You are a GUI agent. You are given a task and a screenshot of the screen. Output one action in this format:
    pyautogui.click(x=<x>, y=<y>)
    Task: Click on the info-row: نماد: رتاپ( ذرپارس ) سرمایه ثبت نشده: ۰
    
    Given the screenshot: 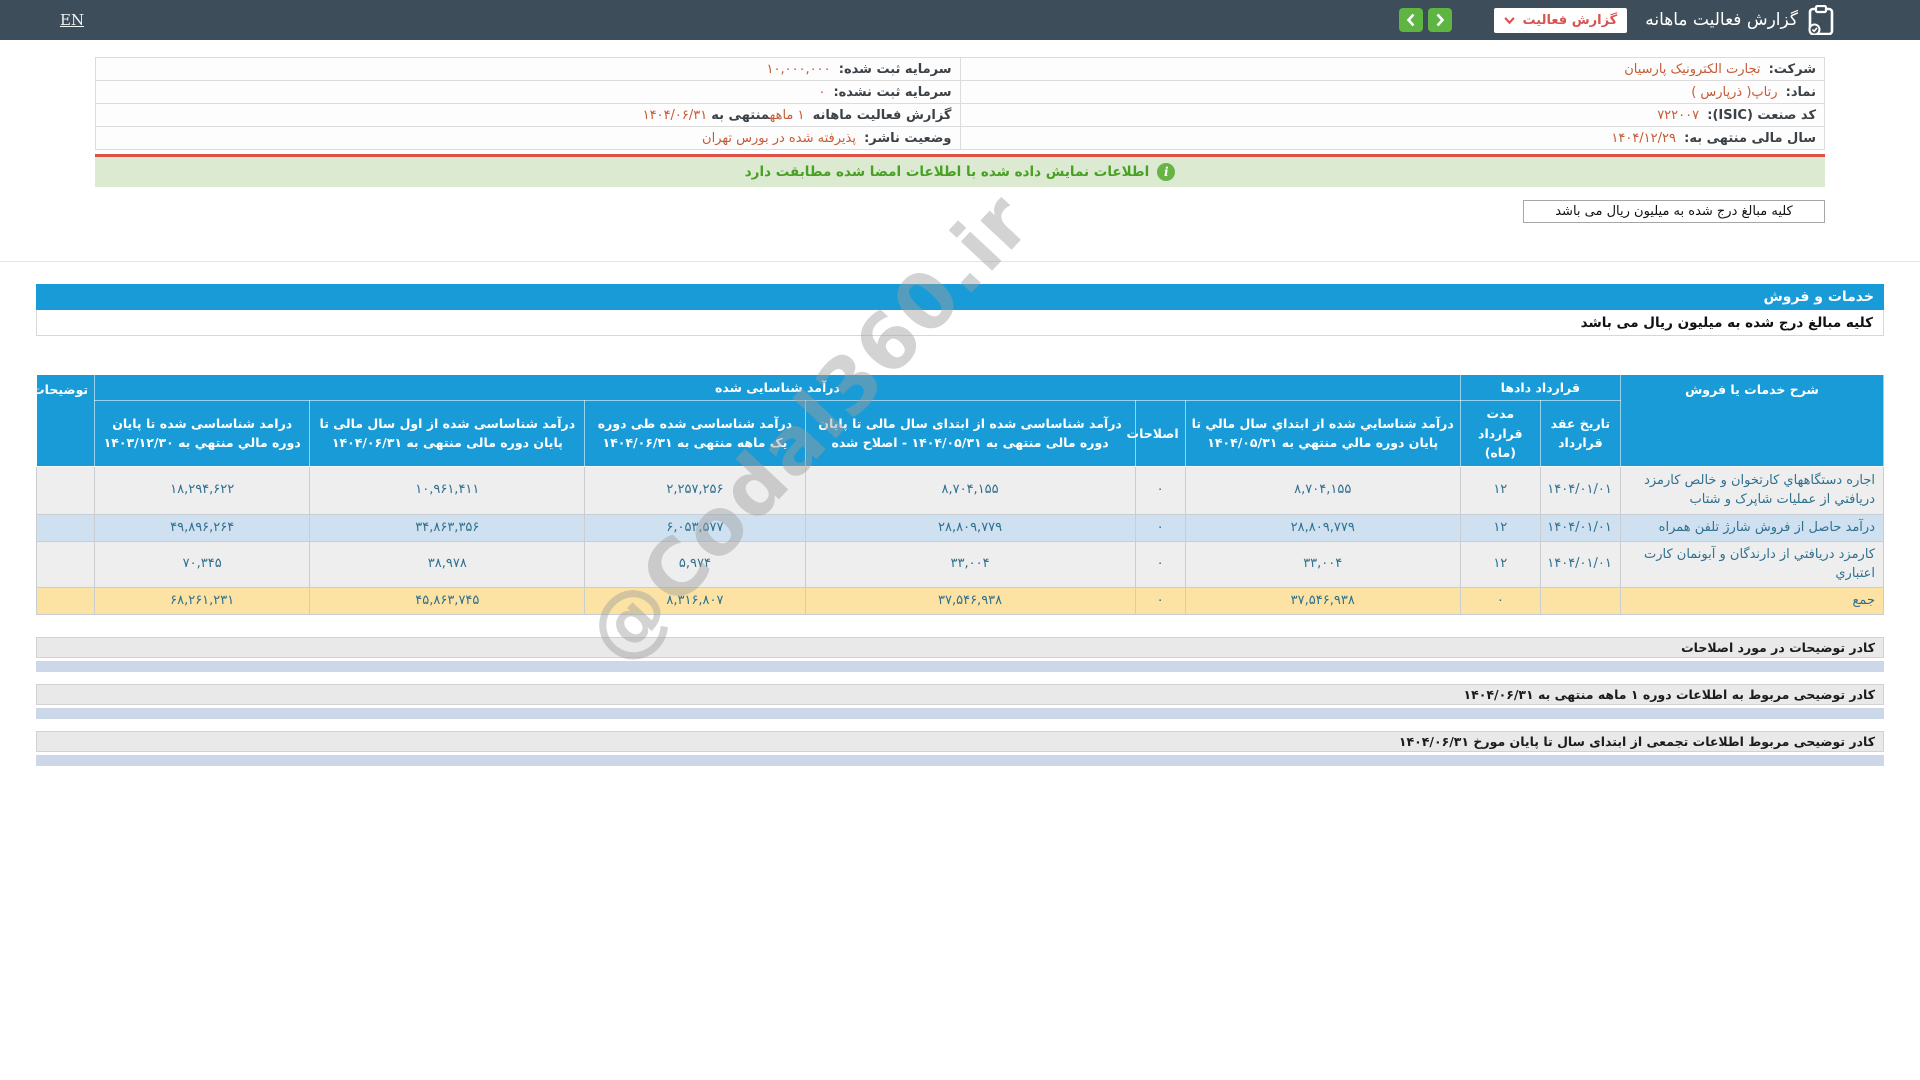 What is the action you would take?
    pyautogui.click(x=960, y=92)
    